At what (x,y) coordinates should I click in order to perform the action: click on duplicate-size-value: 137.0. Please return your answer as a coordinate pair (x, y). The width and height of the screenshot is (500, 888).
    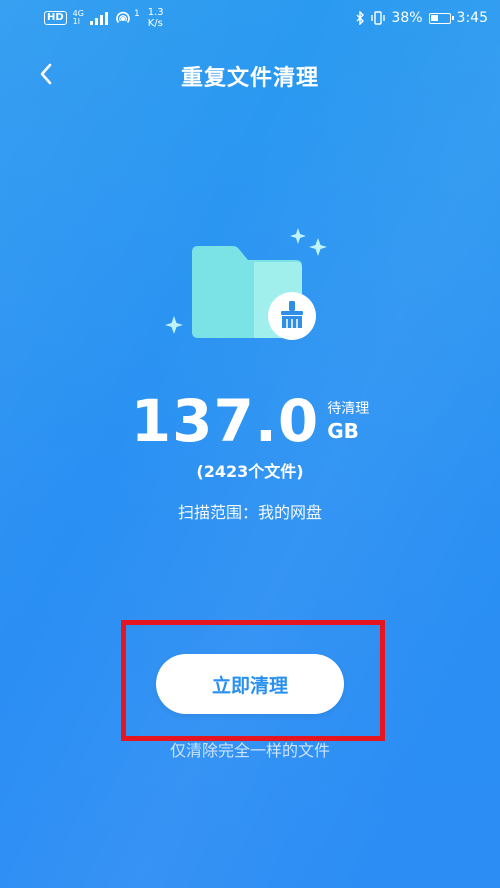
    Looking at the image, I should click on (225, 421).